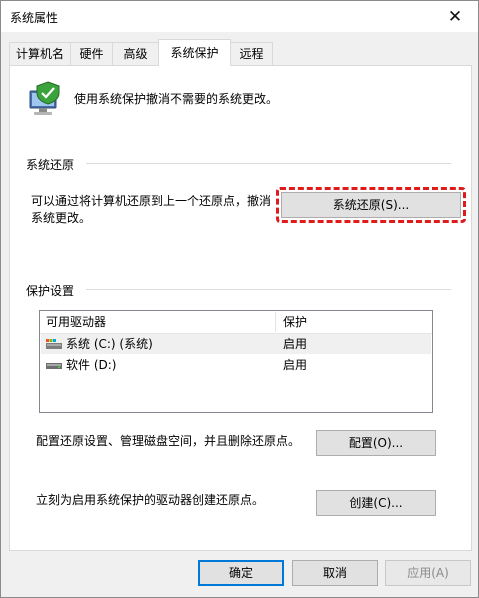 The image size is (479, 598). I want to click on tab-advanced: 高级, so click(135, 53).